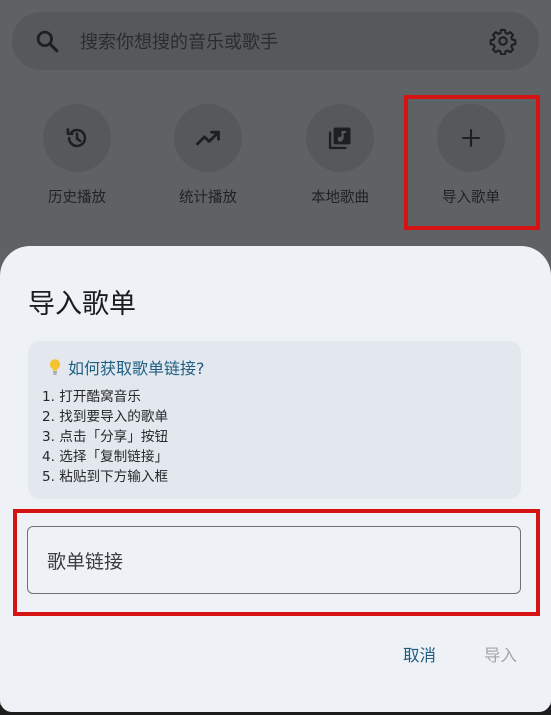 This screenshot has height=715, width=551. Describe the element at coordinates (105, 437) in the screenshot. I see `help-step: 3. 点击「分享」按钮` at that location.